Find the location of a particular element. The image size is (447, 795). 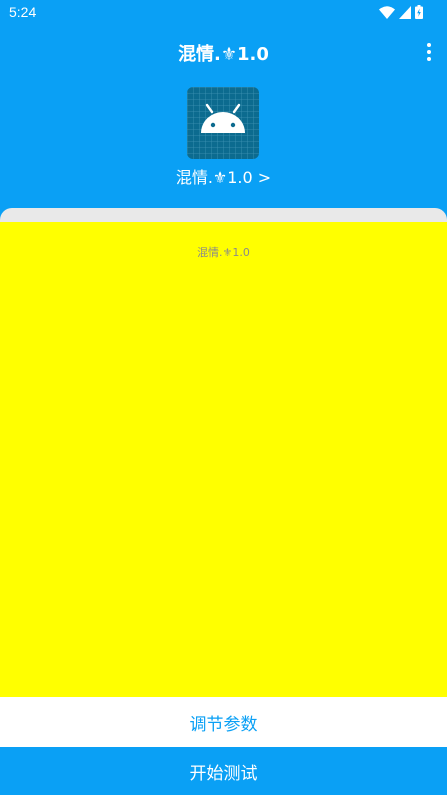

status-bar: 5:24 is located at coordinates (223, 13).